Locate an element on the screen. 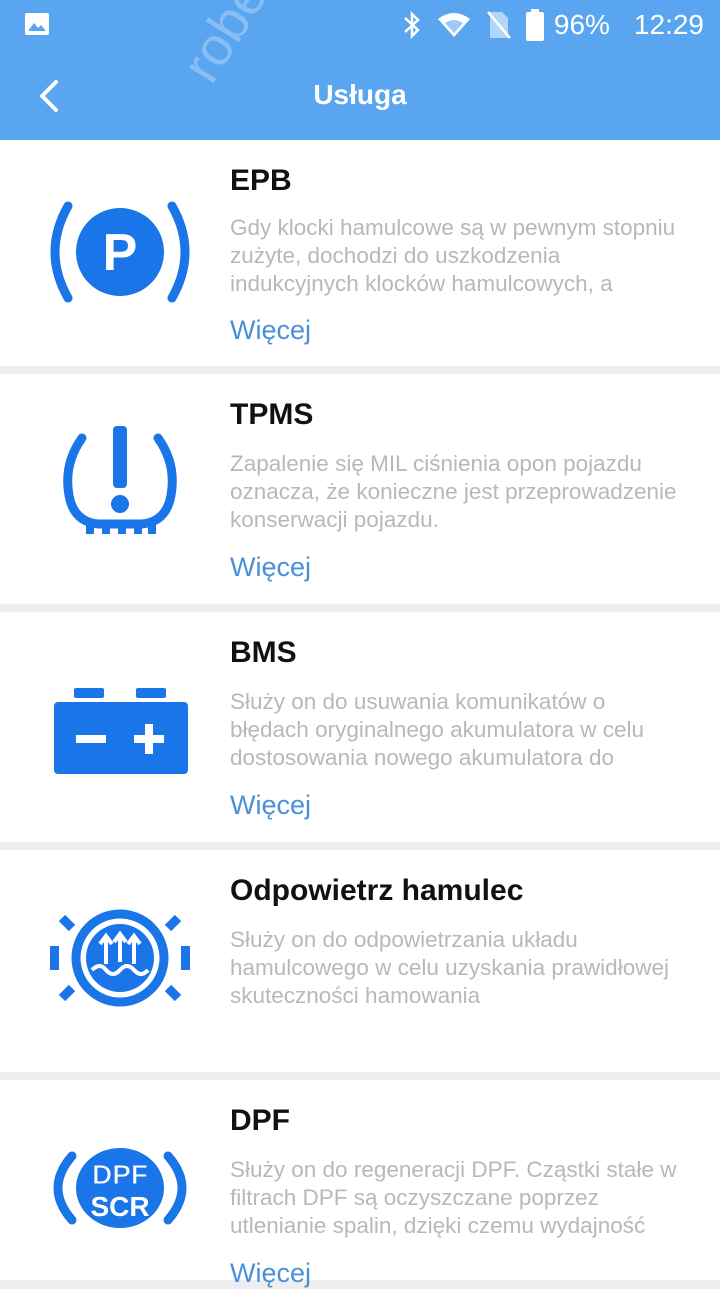  status-icons: 96% 12:29 is located at coordinates (553, 25).